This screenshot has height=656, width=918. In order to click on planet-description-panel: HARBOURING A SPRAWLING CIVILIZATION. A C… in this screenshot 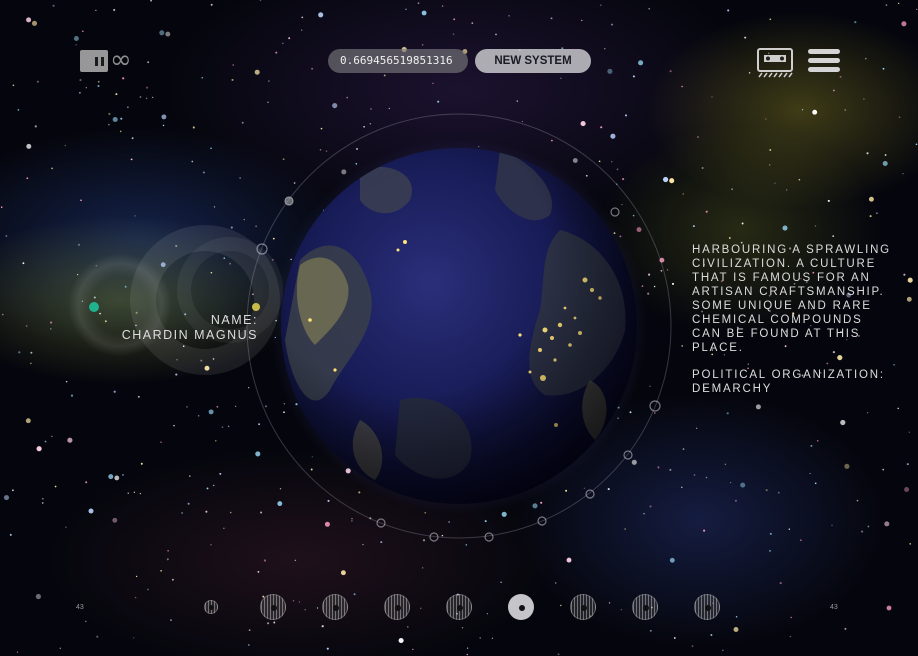, I will do `click(792, 319)`.